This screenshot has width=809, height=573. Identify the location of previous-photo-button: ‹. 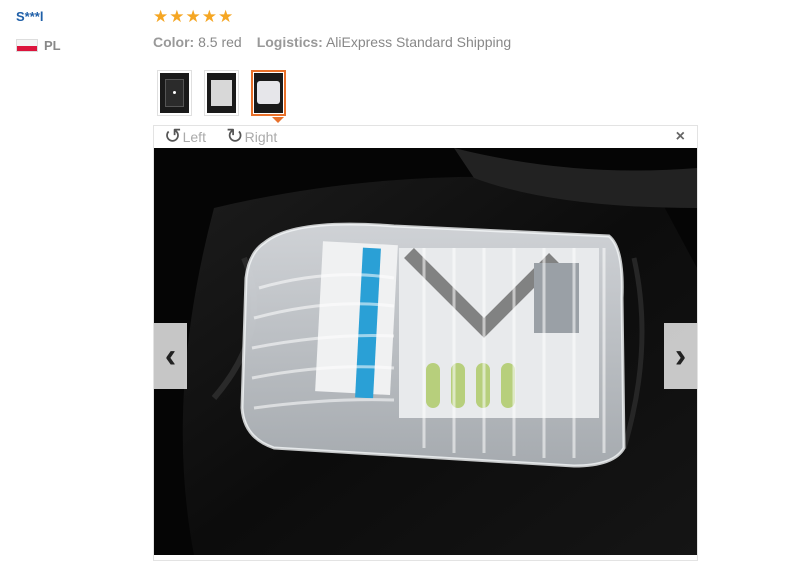
(170, 356).